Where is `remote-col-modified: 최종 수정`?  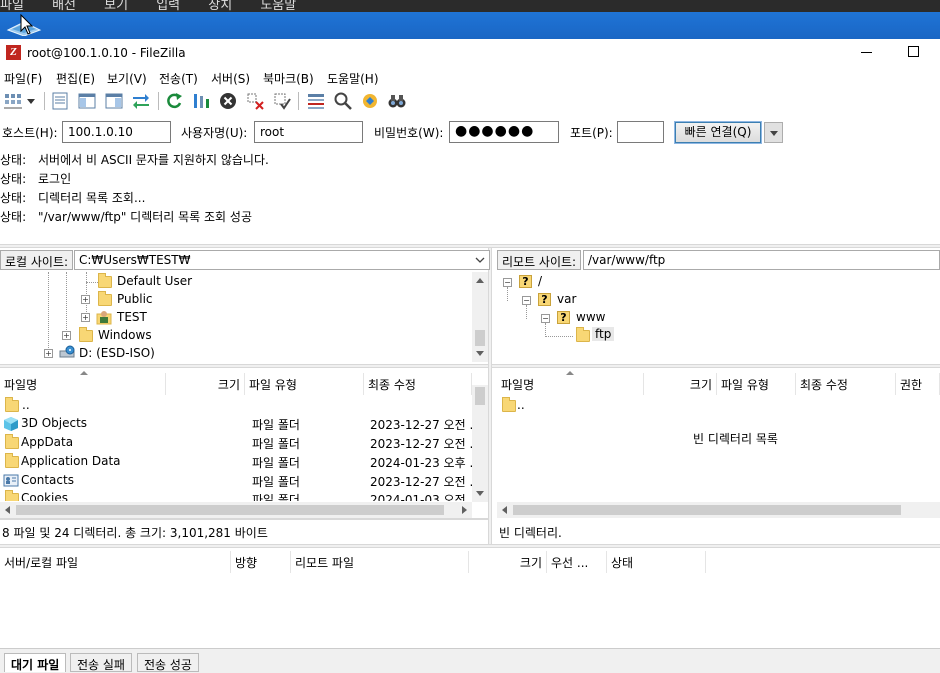
remote-col-modified: 최종 수정 is located at coordinates (846, 384).